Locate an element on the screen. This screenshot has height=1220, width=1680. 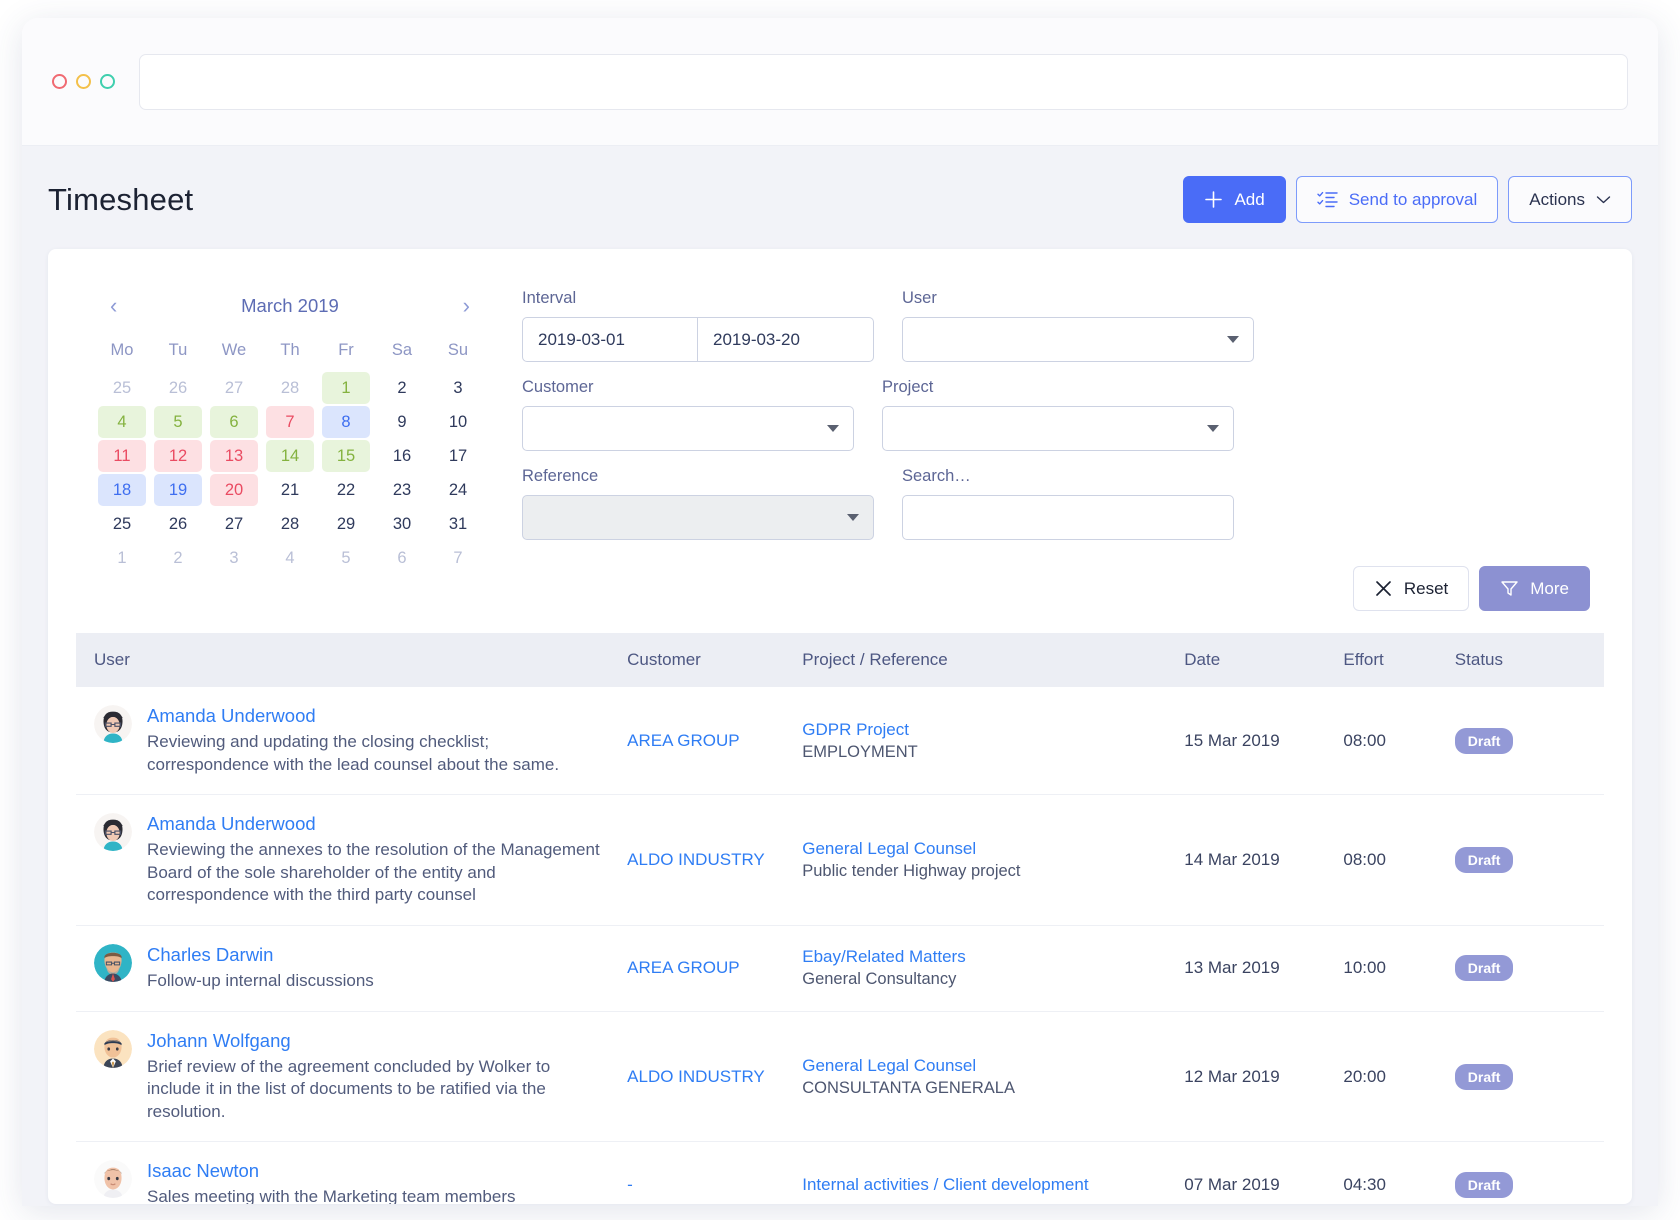
maximize-dot is located at coordinates (107, 81).